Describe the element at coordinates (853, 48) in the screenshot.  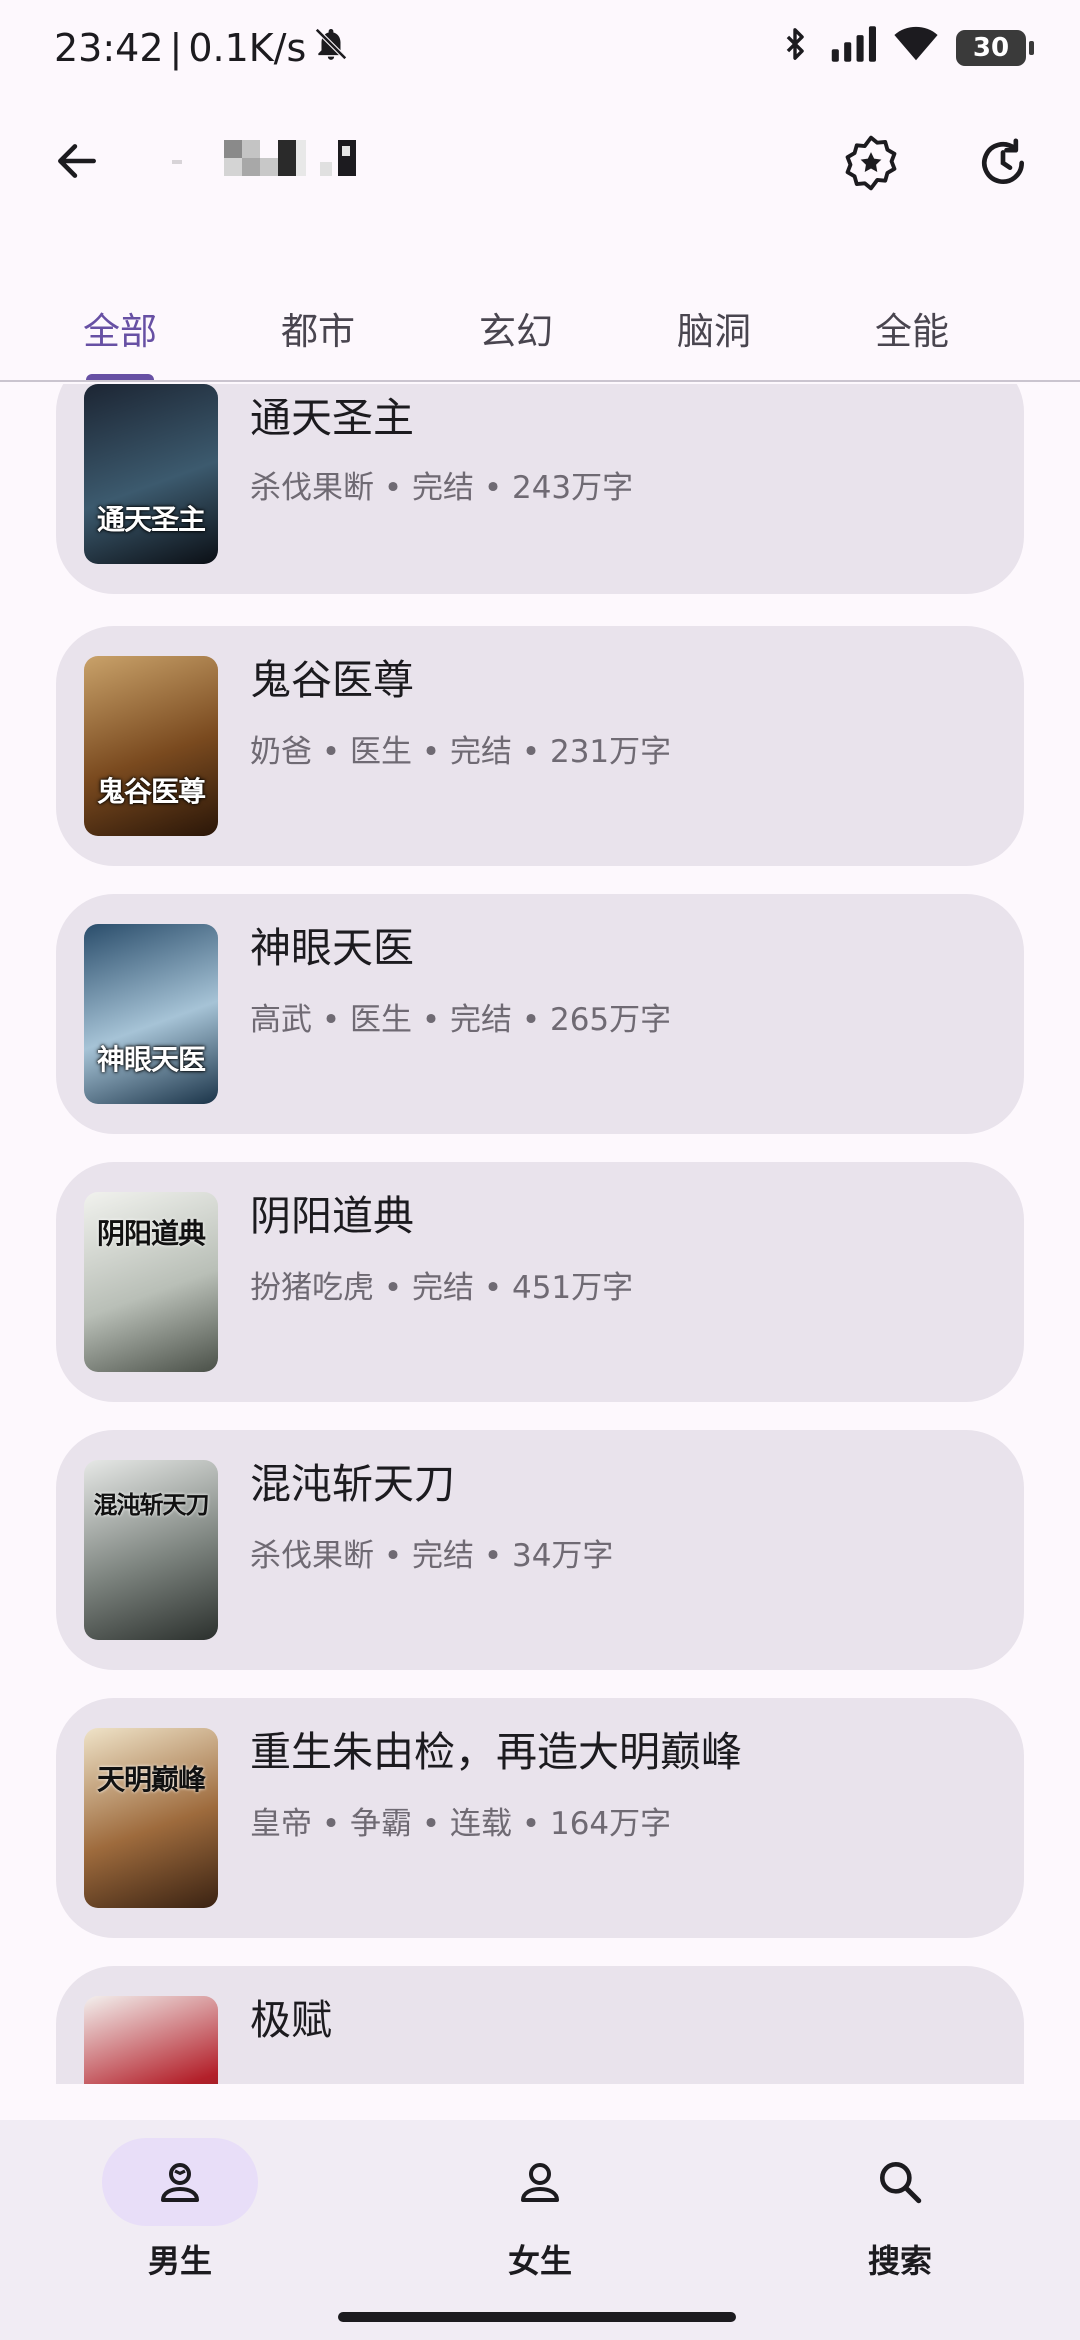
I see `signal-icon` at that location.